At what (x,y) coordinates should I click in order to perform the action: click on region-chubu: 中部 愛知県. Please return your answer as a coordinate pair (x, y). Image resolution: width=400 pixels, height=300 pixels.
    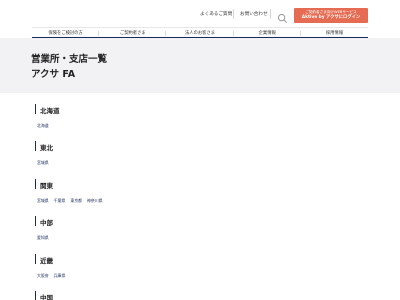
    Looking at the image, I should click on (201, 228).